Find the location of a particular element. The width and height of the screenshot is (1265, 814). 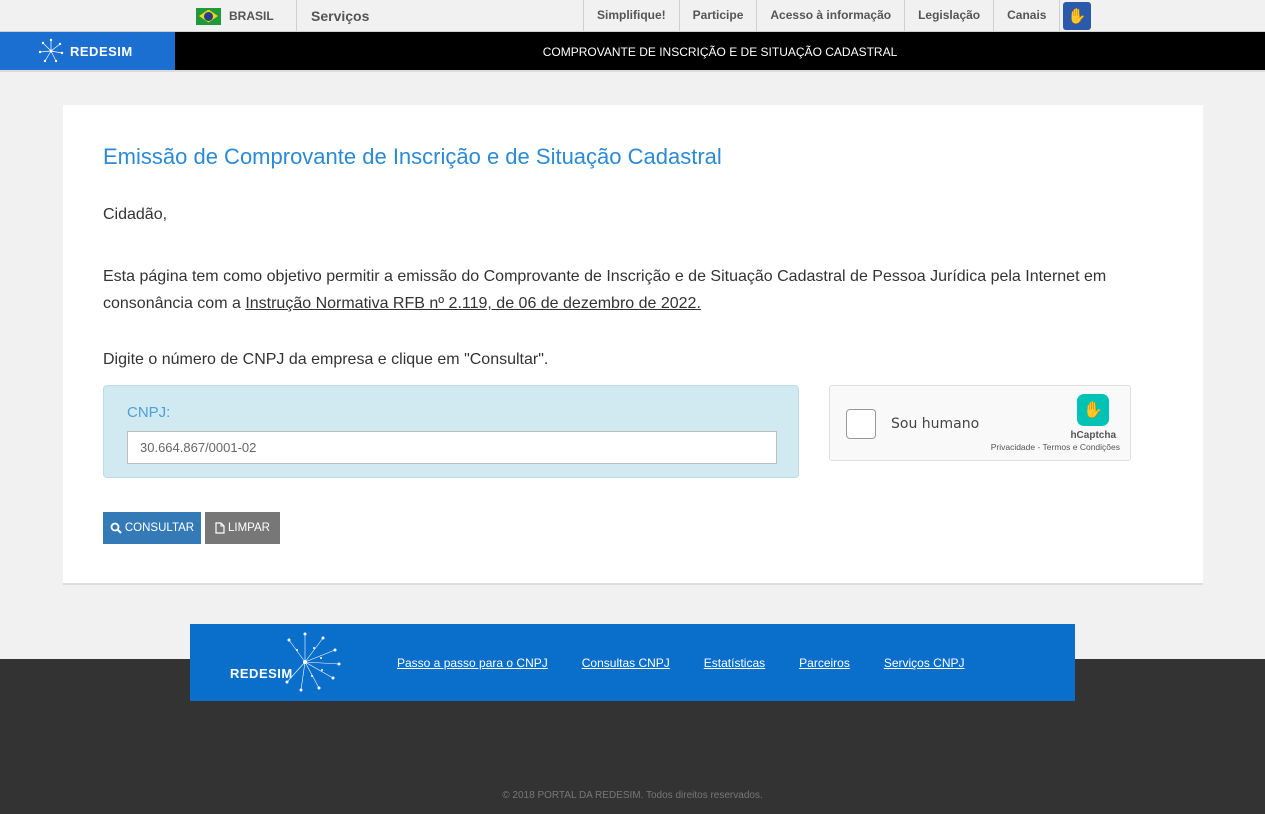

greeting: Cidadão, is located at coordinates (135, 214).